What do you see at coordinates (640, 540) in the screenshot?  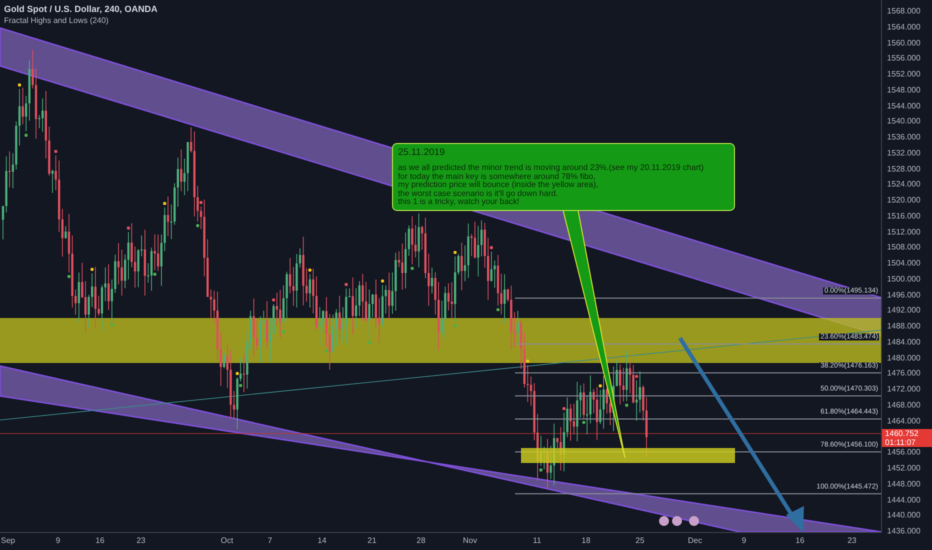 I see `time-tick: 25` at bounding box center [640, 540].